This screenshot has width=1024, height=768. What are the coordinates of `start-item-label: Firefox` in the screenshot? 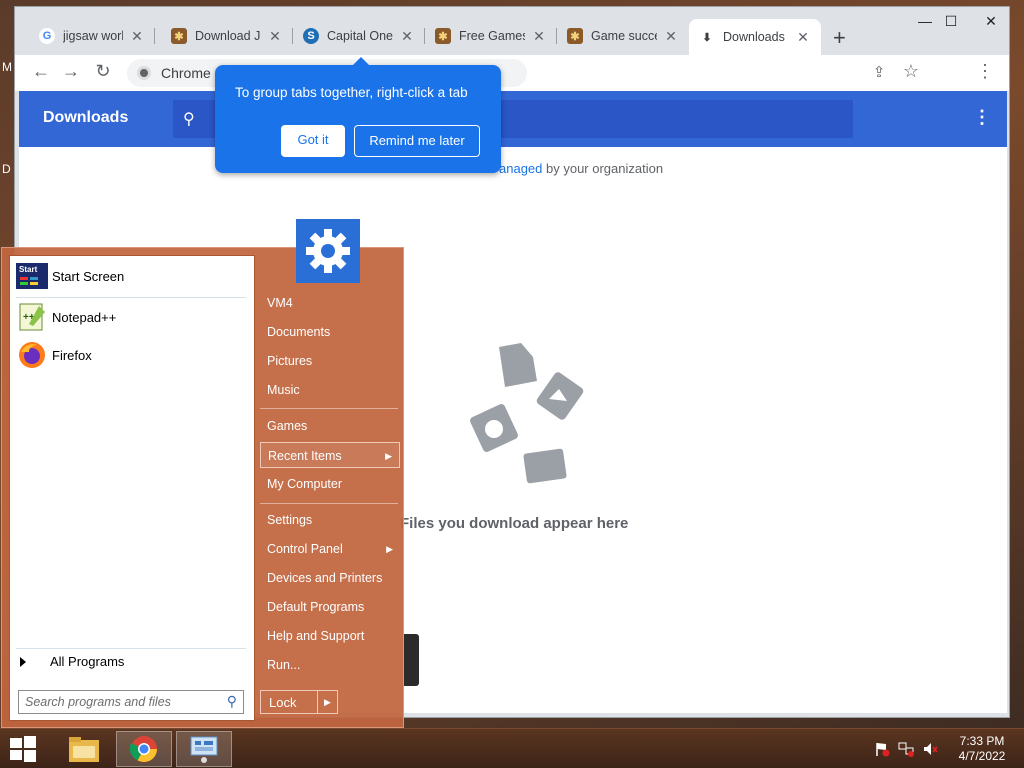 It's located at (72, 355).